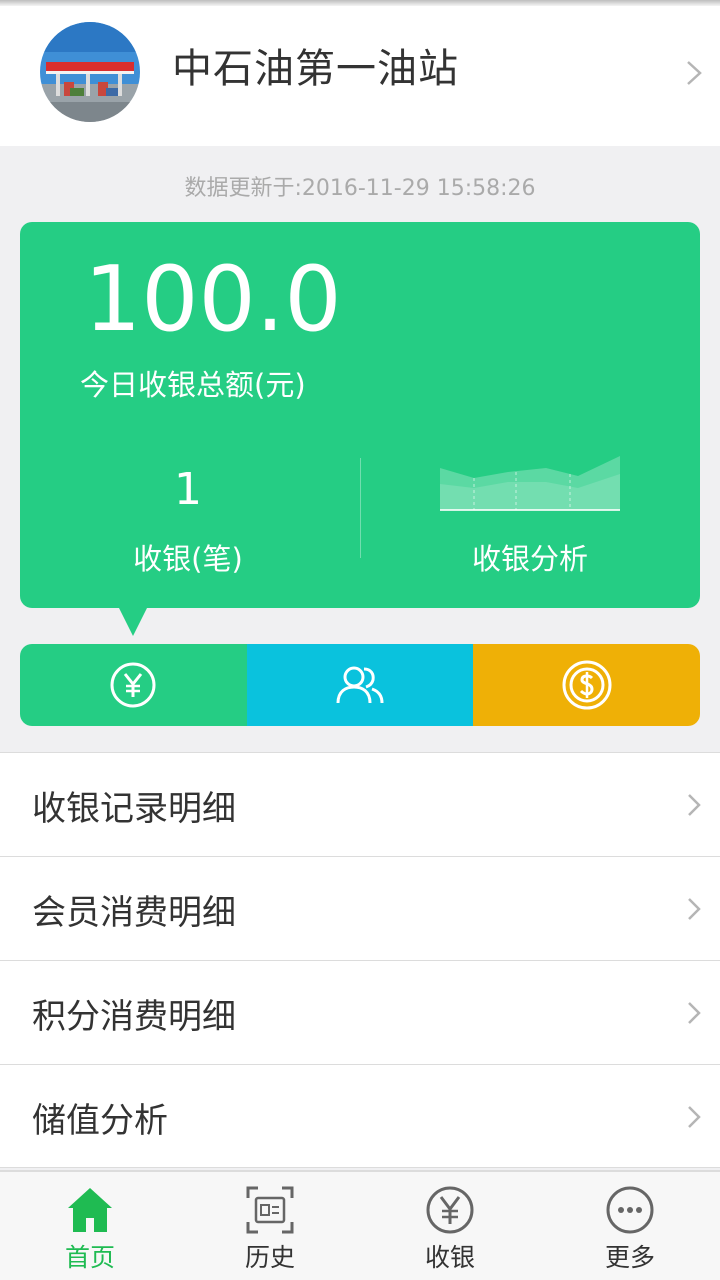 This screenshot has width=720, height=1280. Describe the element at coordinates (90, 1210) in the screenshot. I see `home-icon` at that location.